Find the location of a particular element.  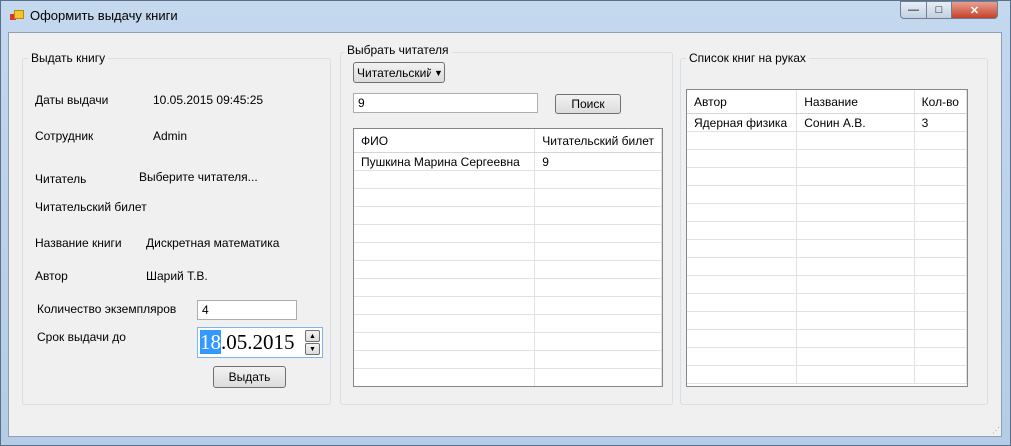

close-button: ✕ is located at coordinates (974, 10).